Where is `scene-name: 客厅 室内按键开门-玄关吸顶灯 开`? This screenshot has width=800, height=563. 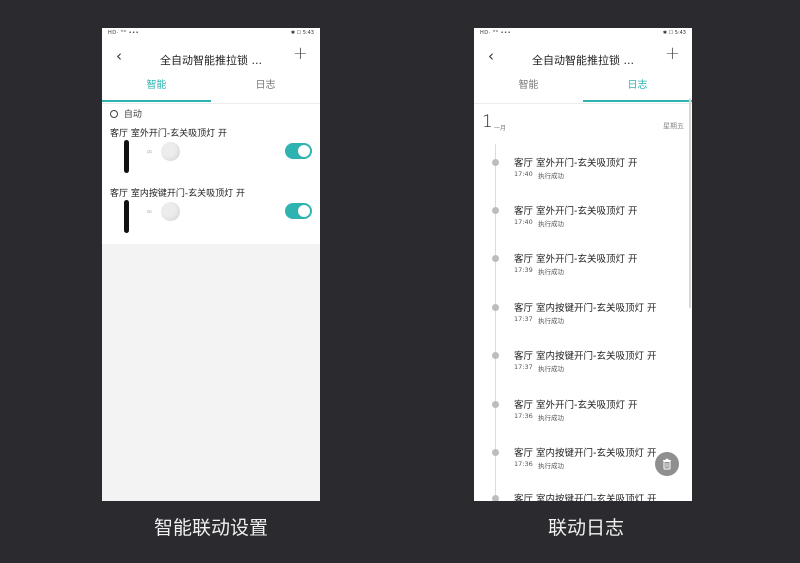
scene-name: 客厅 室内按键开门-玄关吸顶灯 开 is located at coordinates (177, 194).